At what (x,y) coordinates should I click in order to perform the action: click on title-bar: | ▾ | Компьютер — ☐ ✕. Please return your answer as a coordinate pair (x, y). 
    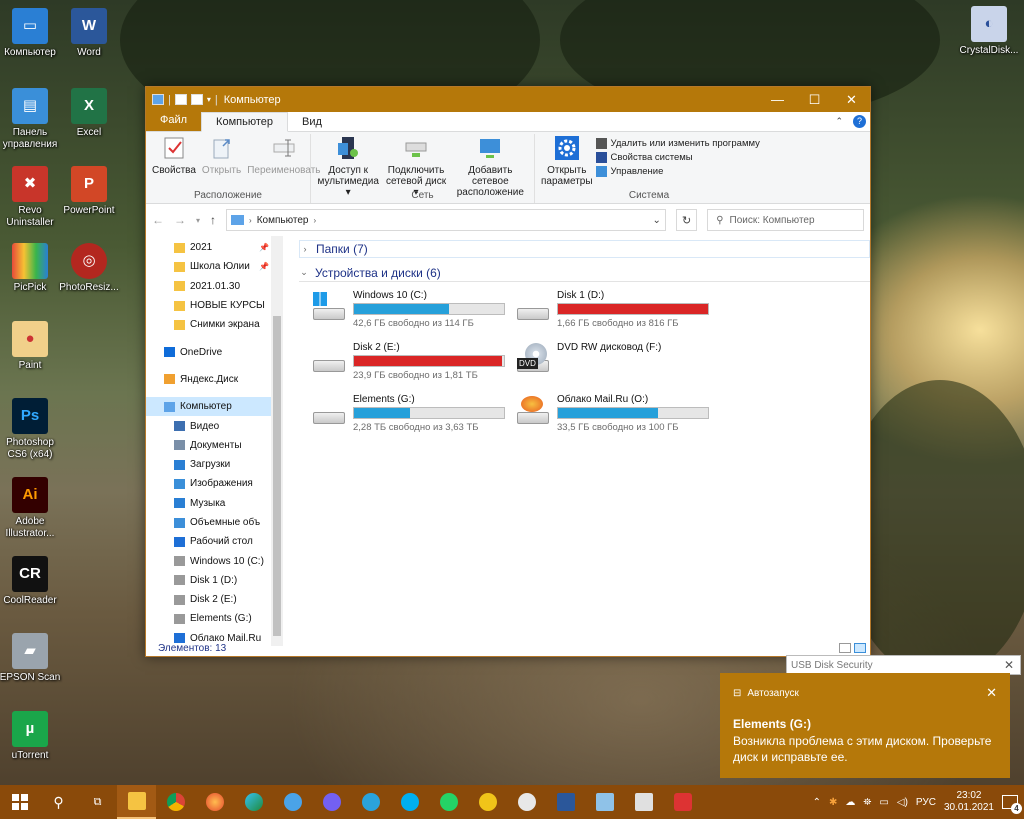
    Looking at the image, I should click on (508, 99).